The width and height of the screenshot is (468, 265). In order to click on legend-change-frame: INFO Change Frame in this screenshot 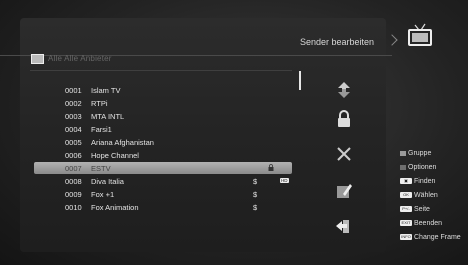, I will do `click(430, 237)`.